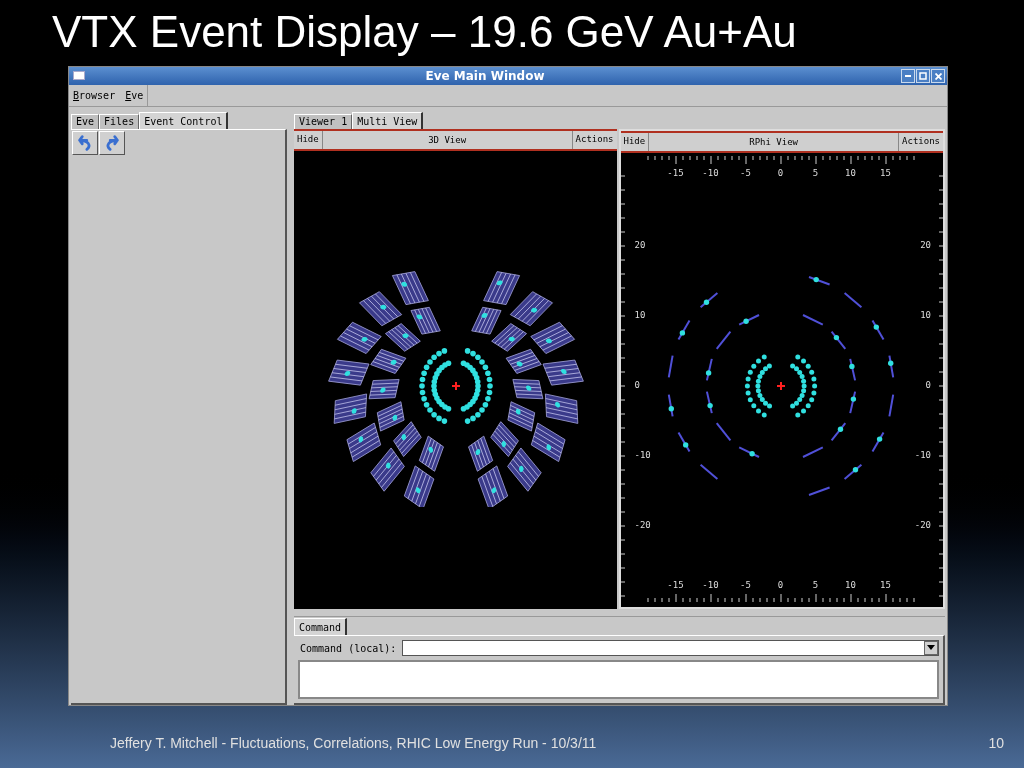 This screenshot has height=768, width=1024. I want to click on menu-item: Browser, so click(94, 95).